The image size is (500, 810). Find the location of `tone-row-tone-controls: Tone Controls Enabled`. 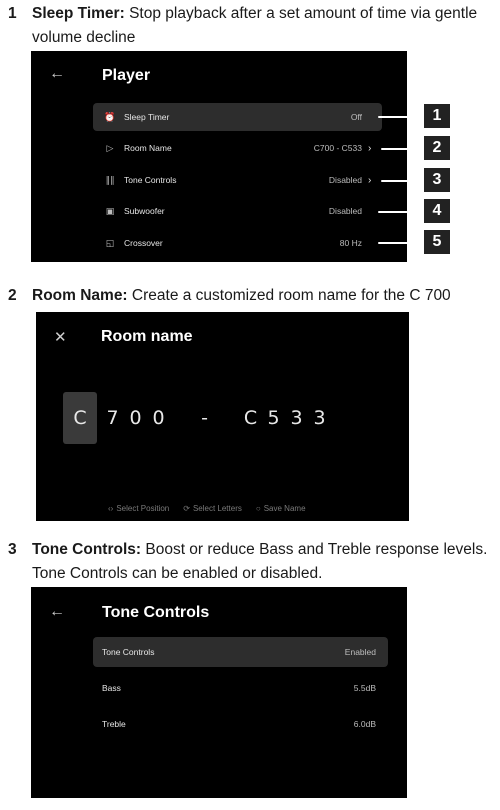

tone-row-tone-controls: Tone Controls Enabled is located at coordinates (240, 652).